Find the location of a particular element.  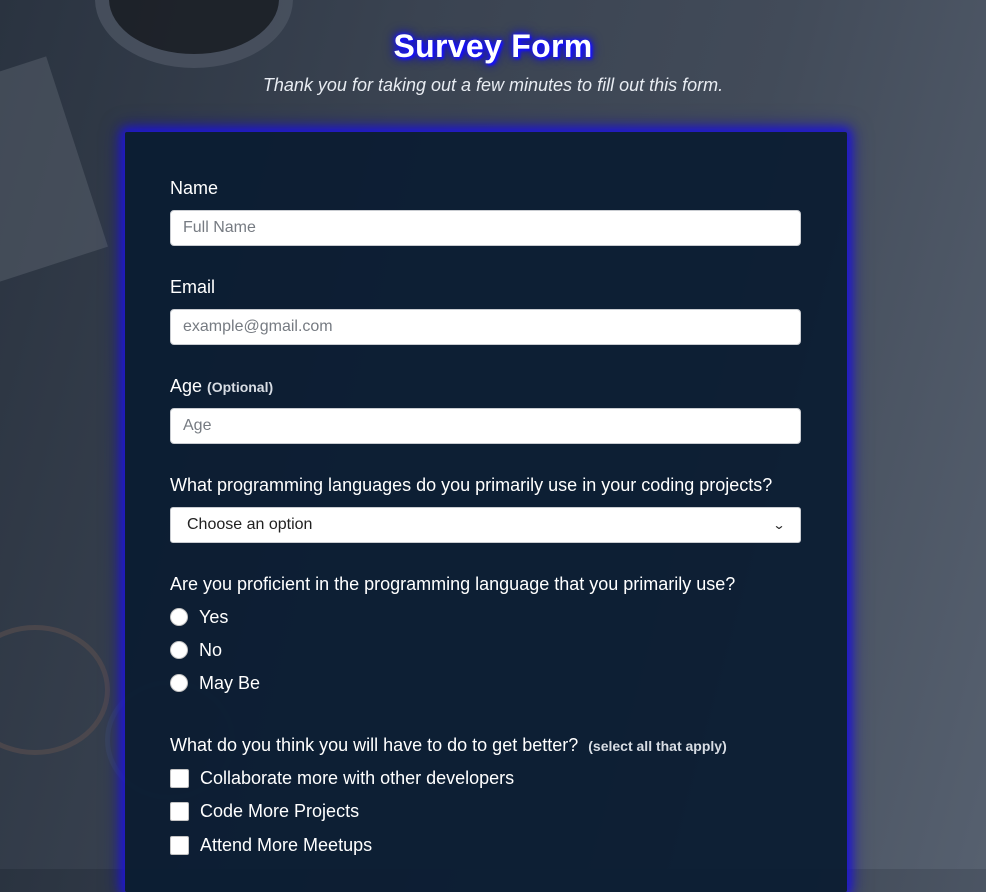

improvement-option-collaborate: Collaborate more with other developers is located at coordinates (342, 778).